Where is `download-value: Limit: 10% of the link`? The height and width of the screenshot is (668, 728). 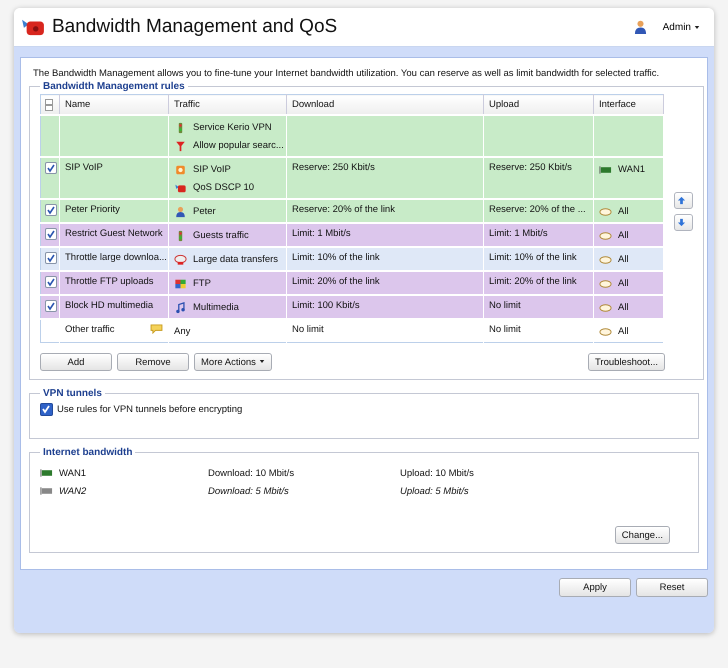
download-value: Limit: 10% of the link is located at coordinates (336, 257).